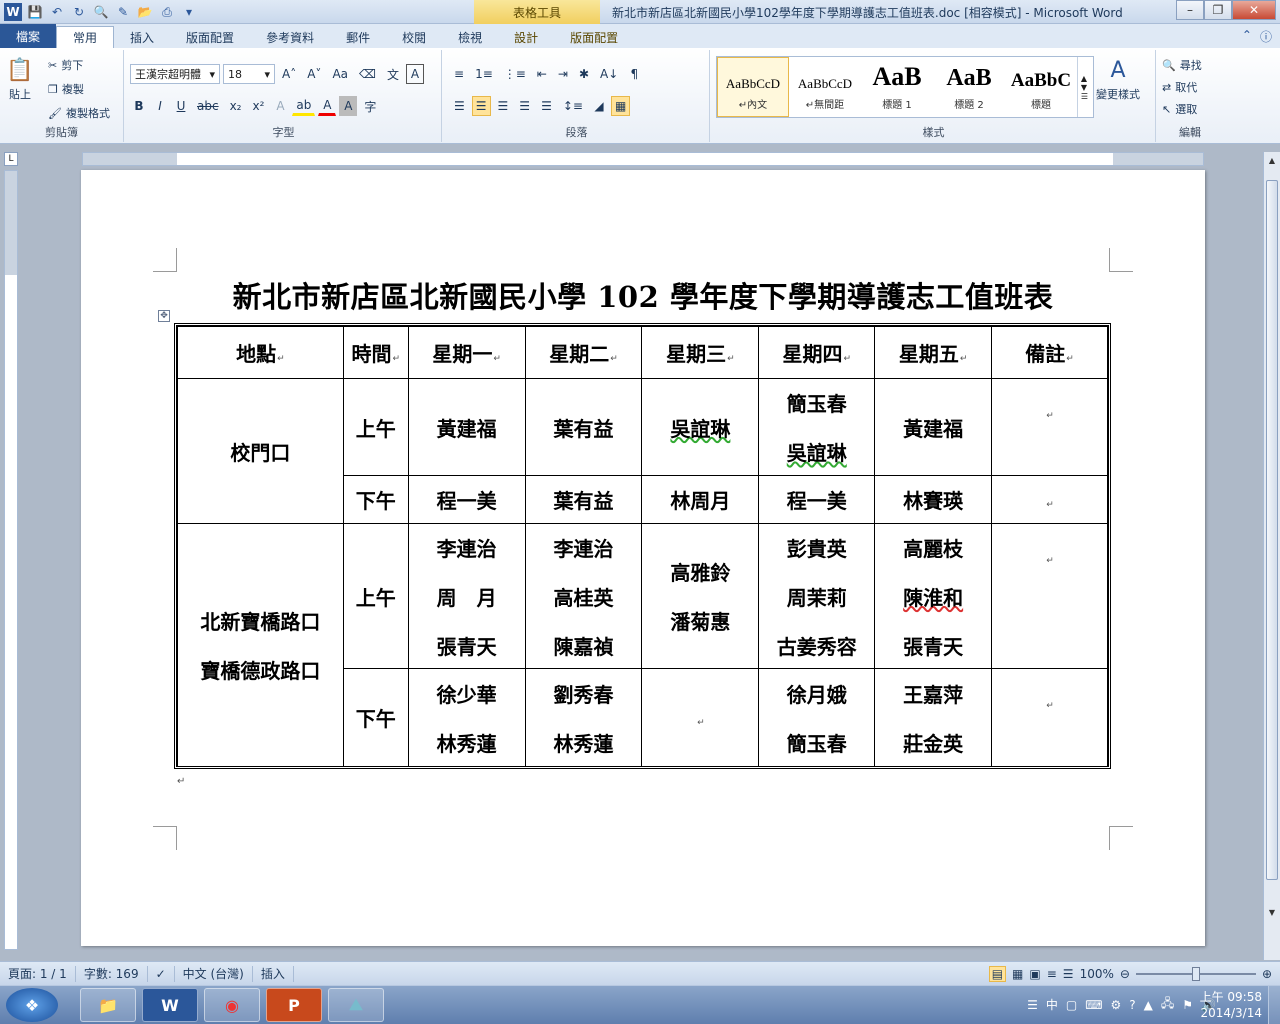 The width and height of the screenshot is (1280, 1024). What do you see at coordinates (542, 74) in the screenshot?
I see `decrease-indent-icon: ⇤` at bounding box center [542, 74].